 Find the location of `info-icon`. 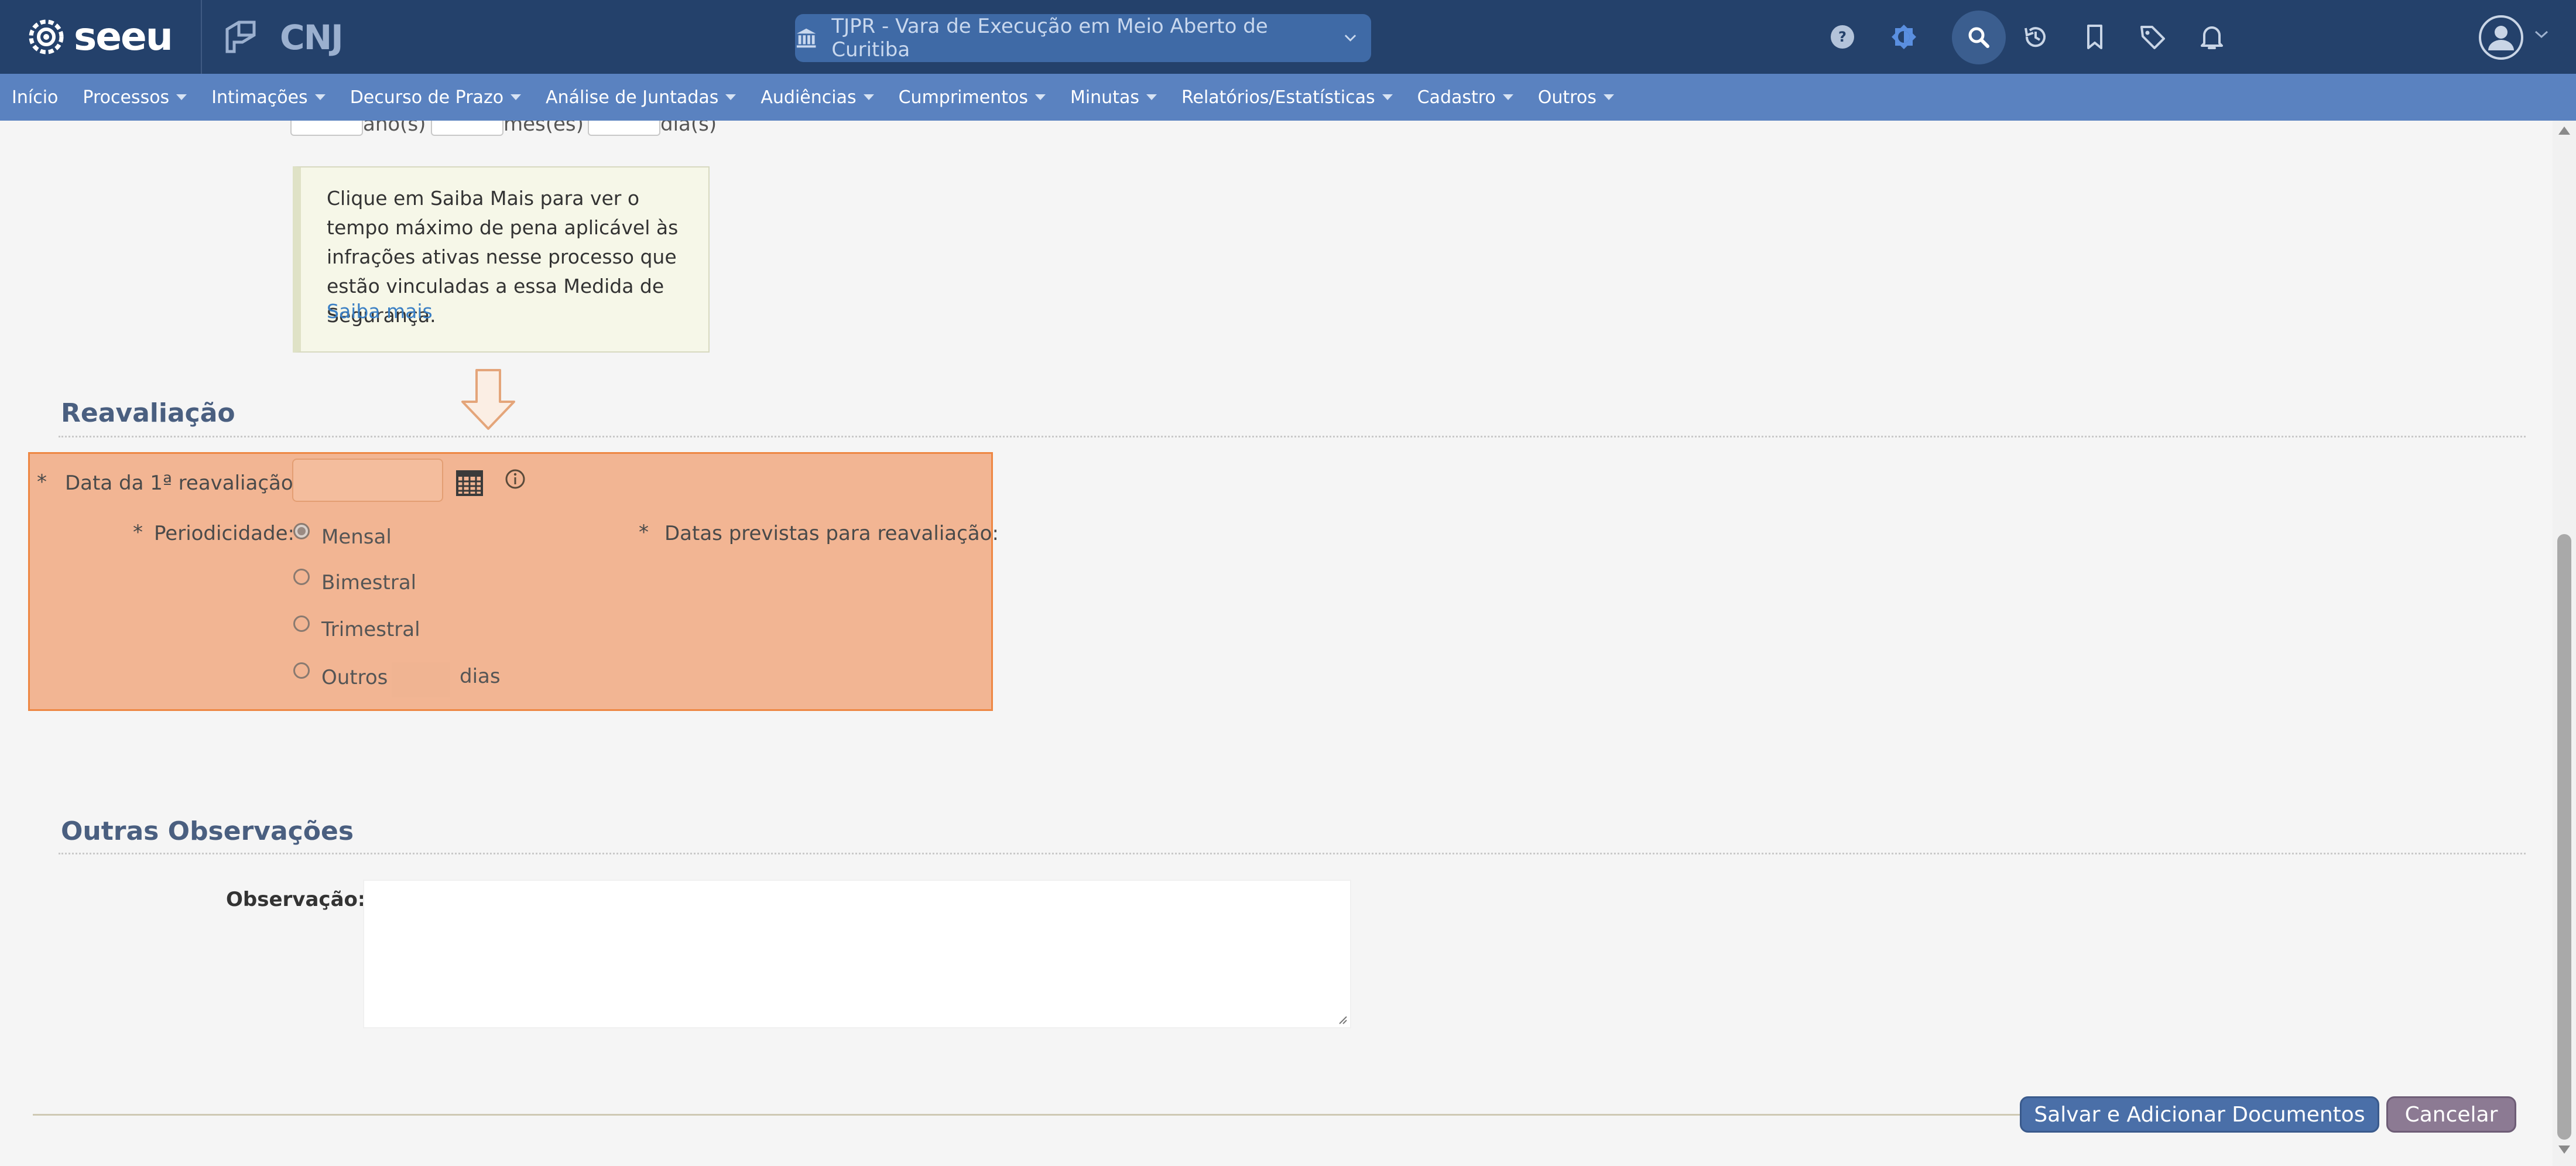

info-icon is located at coordinates (515, 479).